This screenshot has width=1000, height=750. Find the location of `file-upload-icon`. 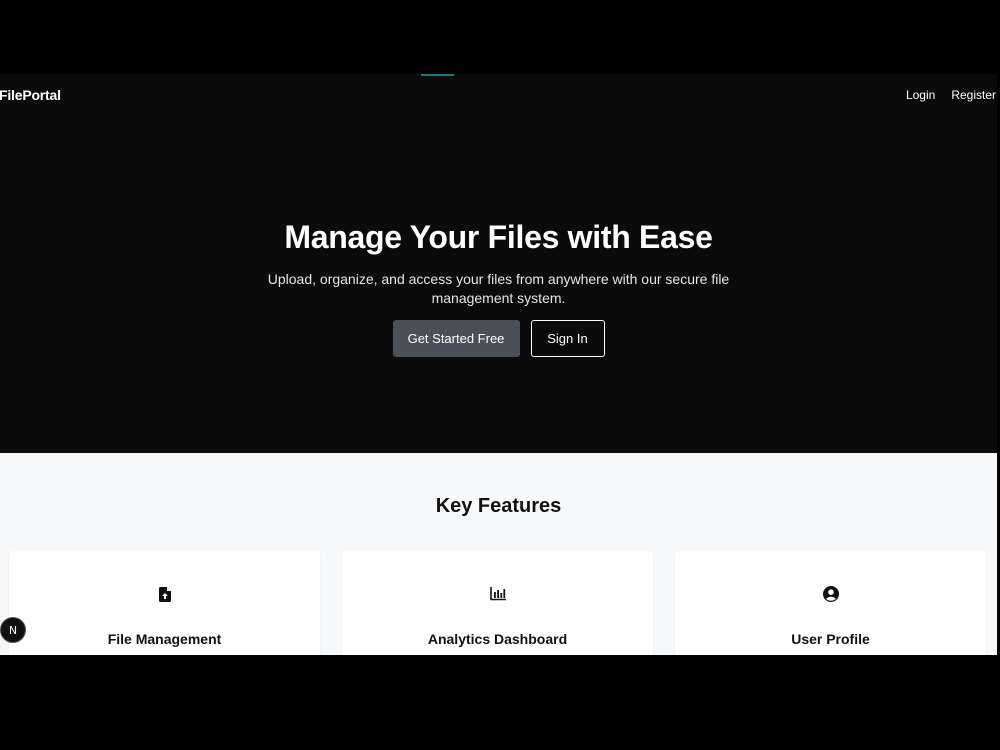

file-upload-icon is located at coordinates (165, 594).